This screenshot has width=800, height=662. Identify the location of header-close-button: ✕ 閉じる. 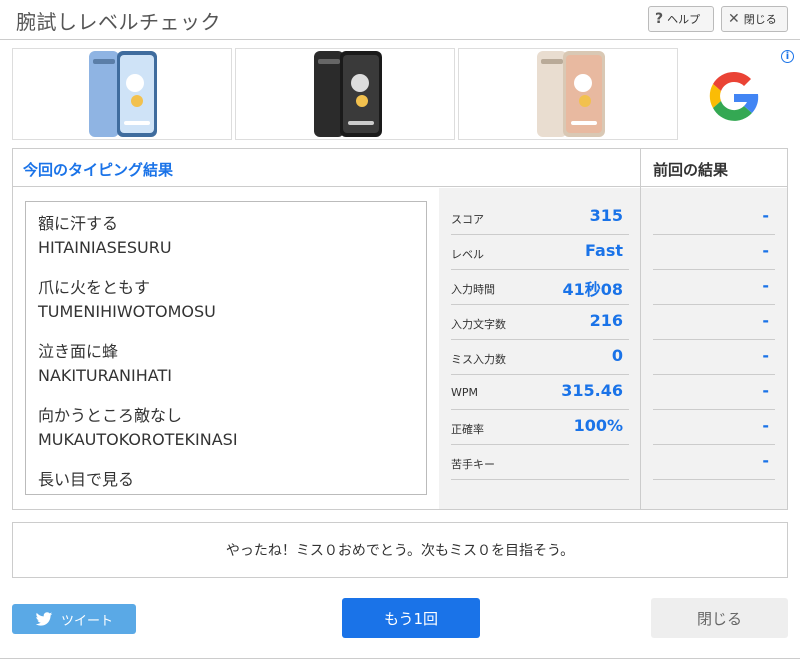
(754, 19).